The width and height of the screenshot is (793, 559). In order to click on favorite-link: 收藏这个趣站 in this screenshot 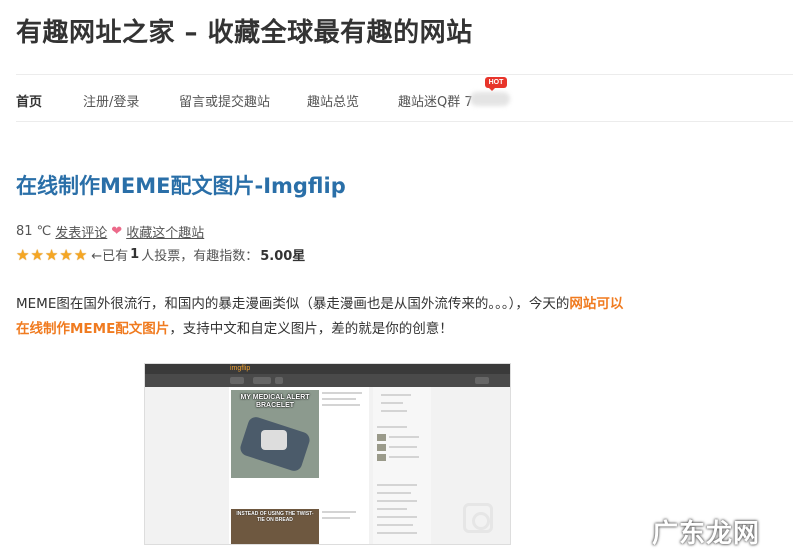, I will do `click(165, 231)`.